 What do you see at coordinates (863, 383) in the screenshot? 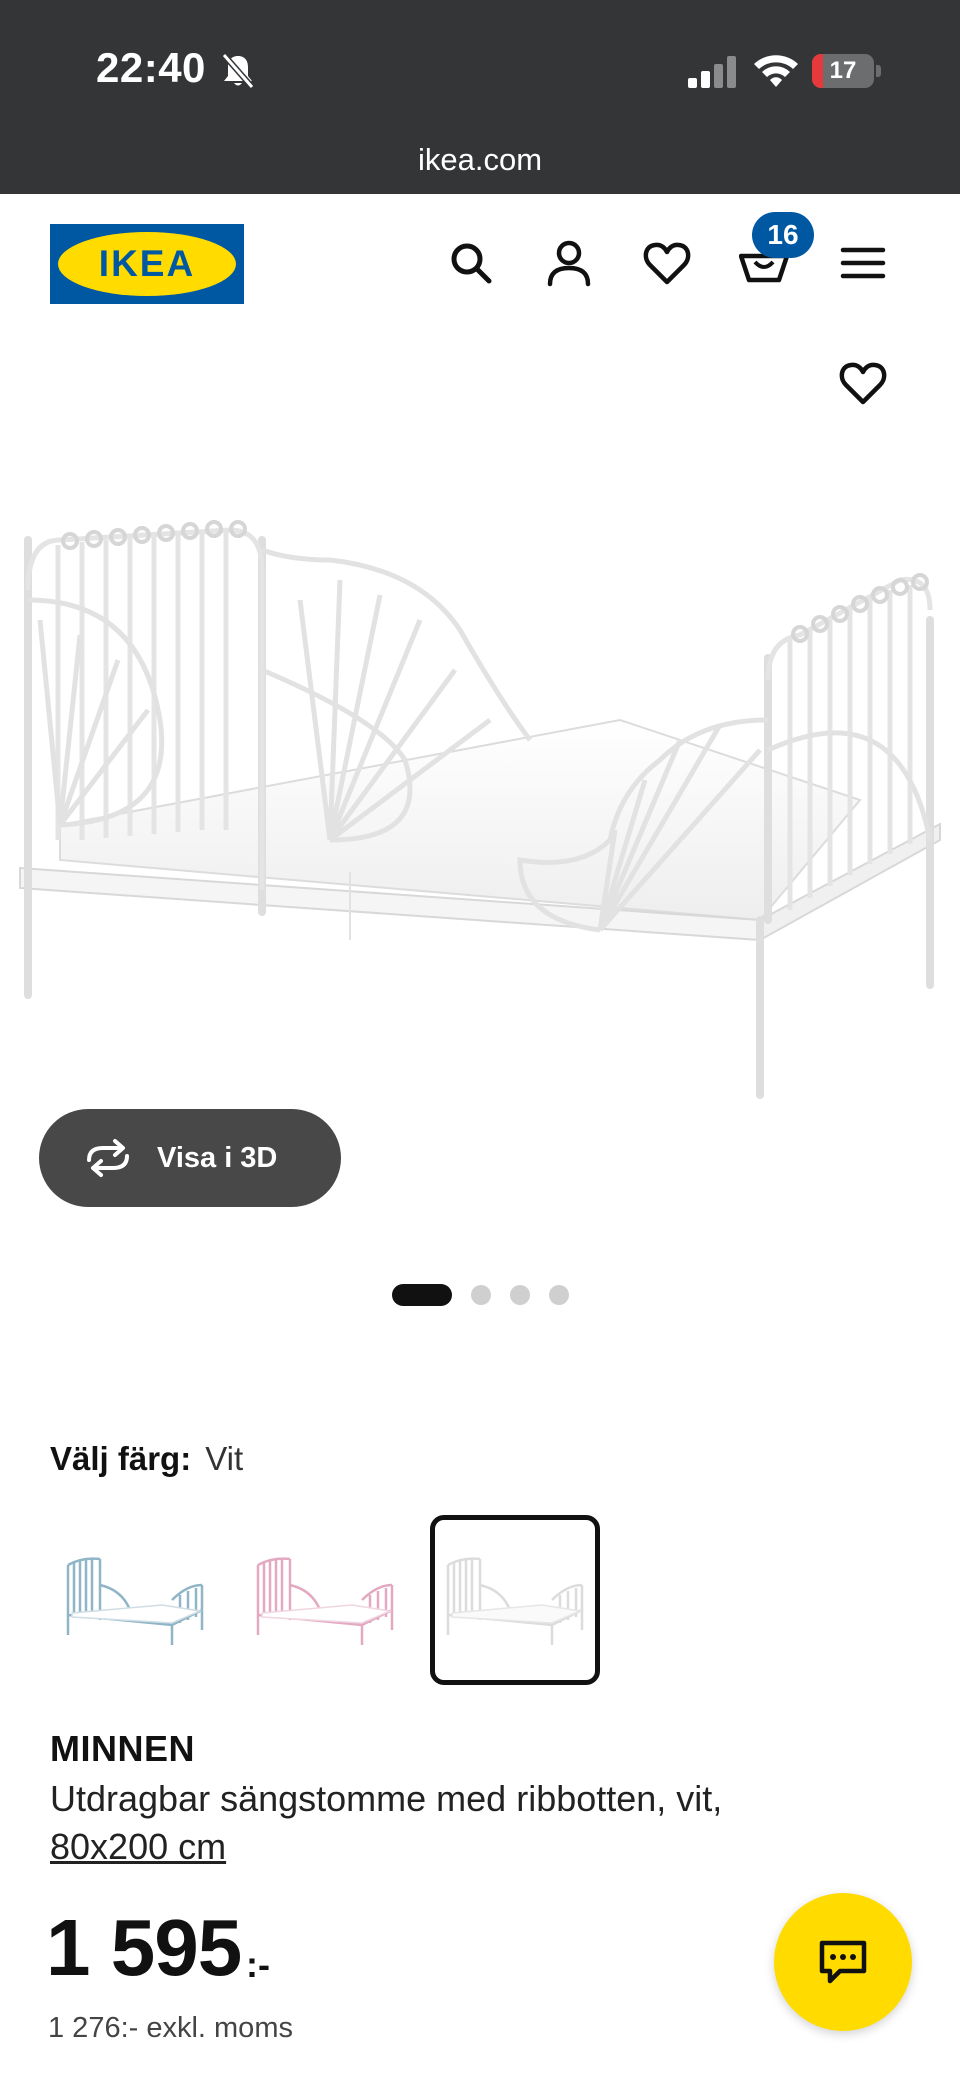
I see `add-to-favourites-icon` at bounding box center [863, 383].